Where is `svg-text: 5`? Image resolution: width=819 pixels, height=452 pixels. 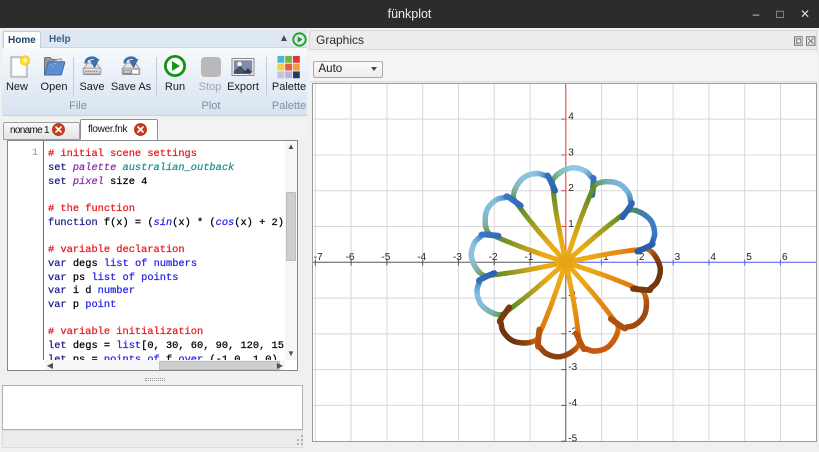
svg-text: 5 is located at coordinates (749, 257).